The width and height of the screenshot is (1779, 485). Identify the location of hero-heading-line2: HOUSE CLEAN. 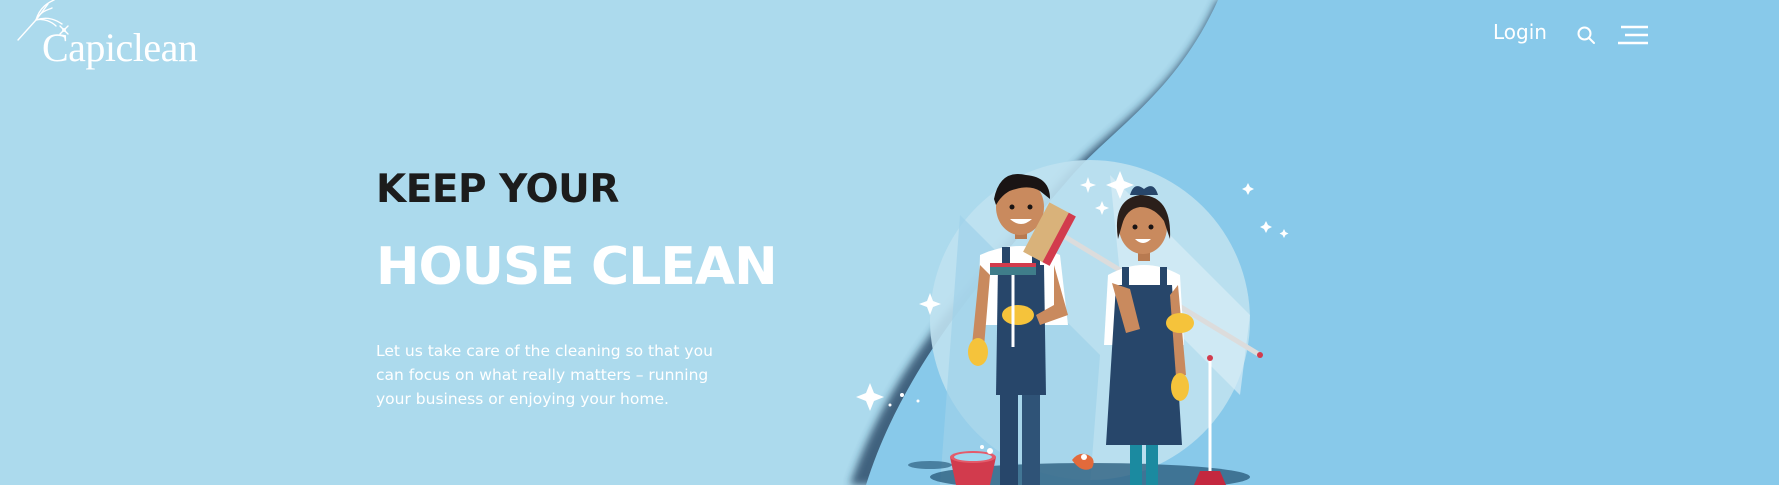
(577, 267).